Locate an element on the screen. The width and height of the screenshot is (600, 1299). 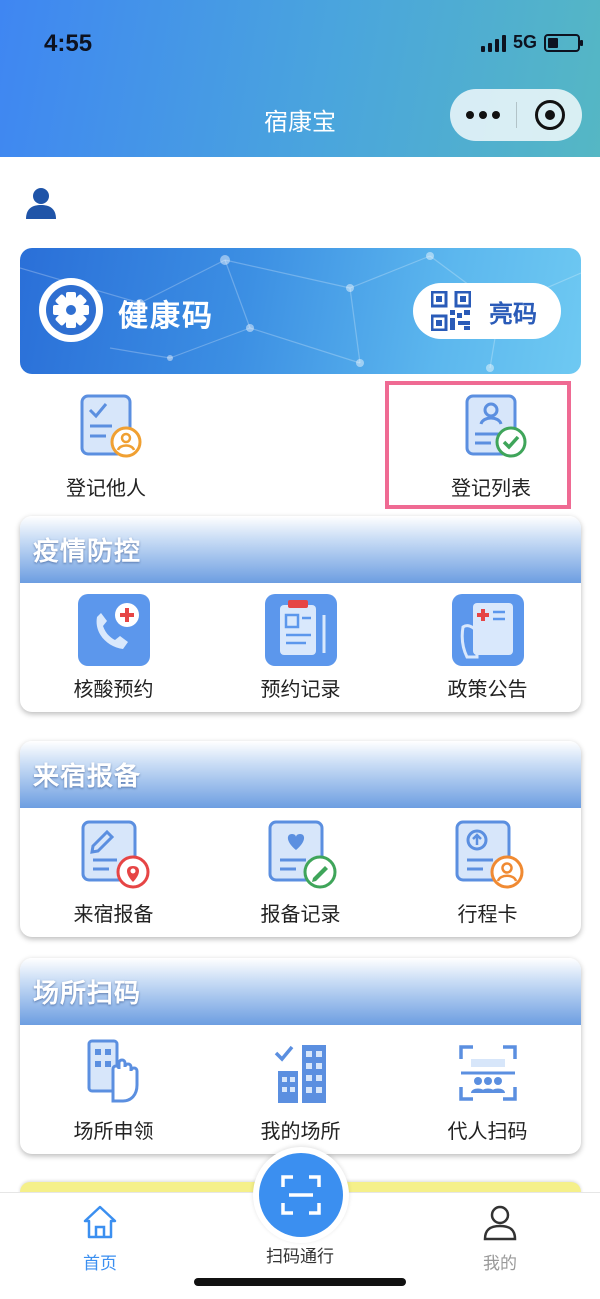
miniprogram-capsule is located at coordinates (516, 115).